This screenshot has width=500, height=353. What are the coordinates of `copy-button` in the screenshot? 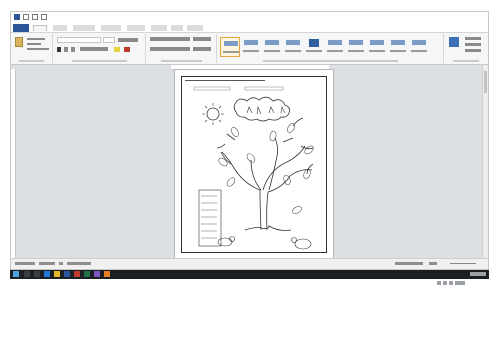 It's located at (34, 44).